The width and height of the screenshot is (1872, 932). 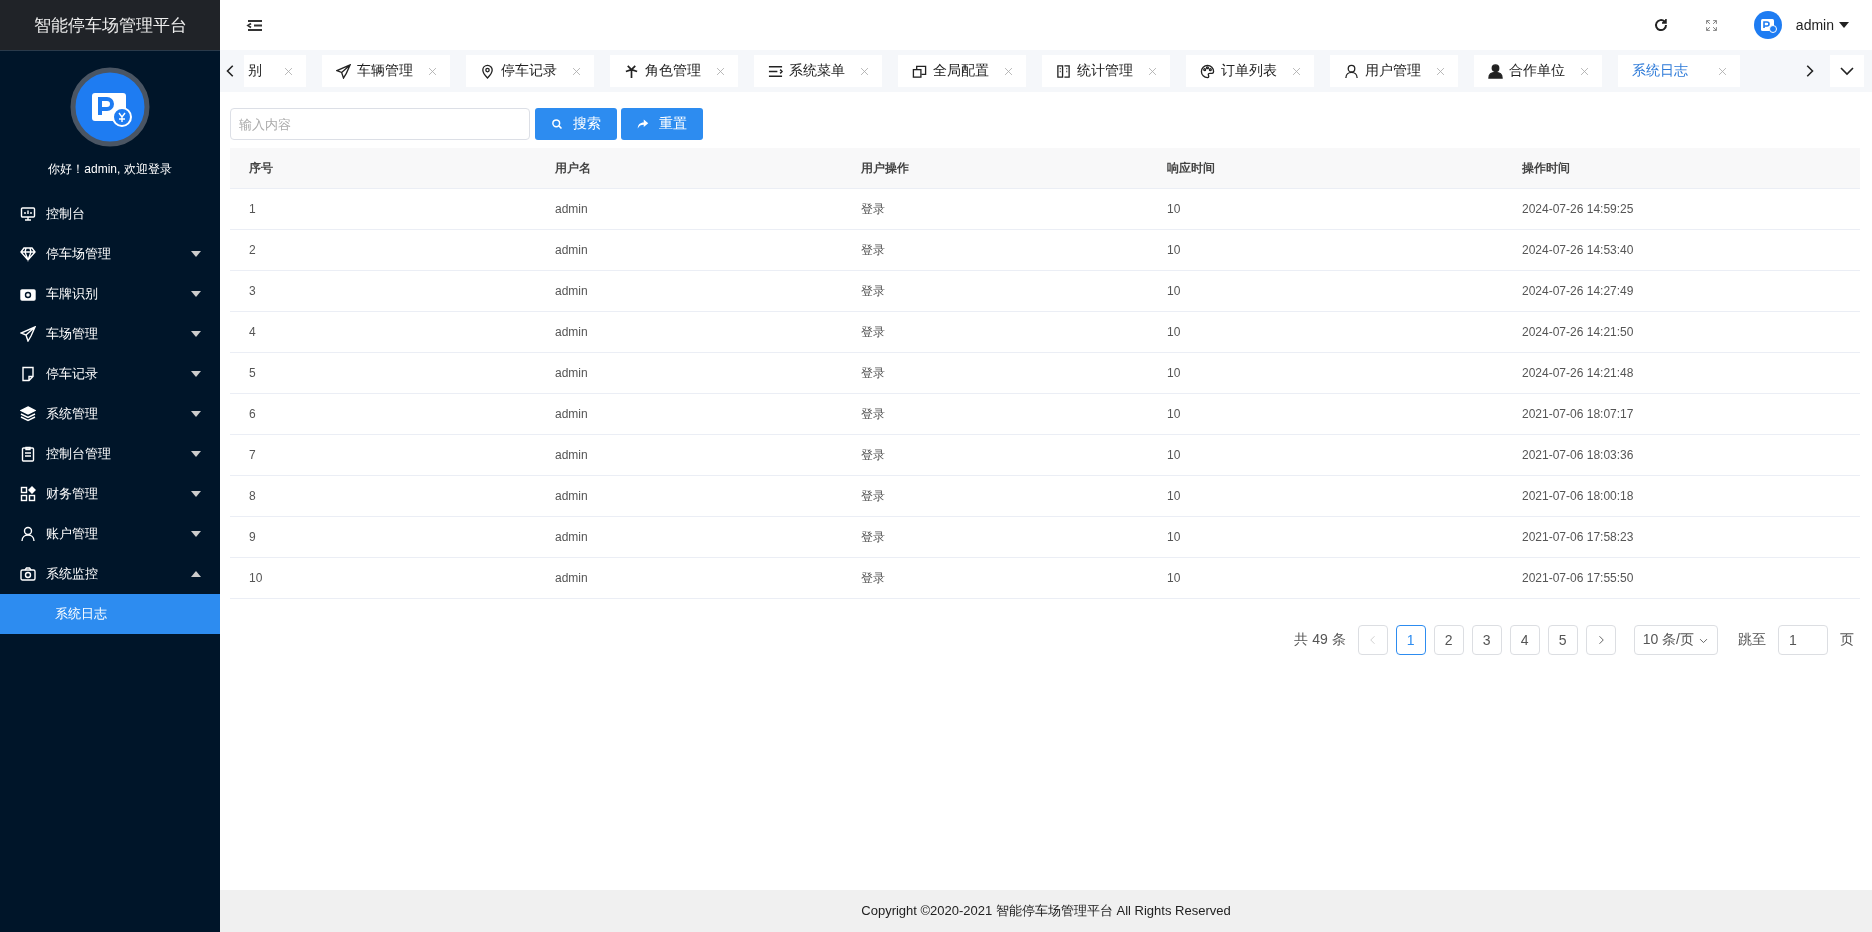 What do you see at coordinates (1675, 640) in the screenshot?
I see `page-size-select: 10 条/页` at bounding box center [1675, 640].